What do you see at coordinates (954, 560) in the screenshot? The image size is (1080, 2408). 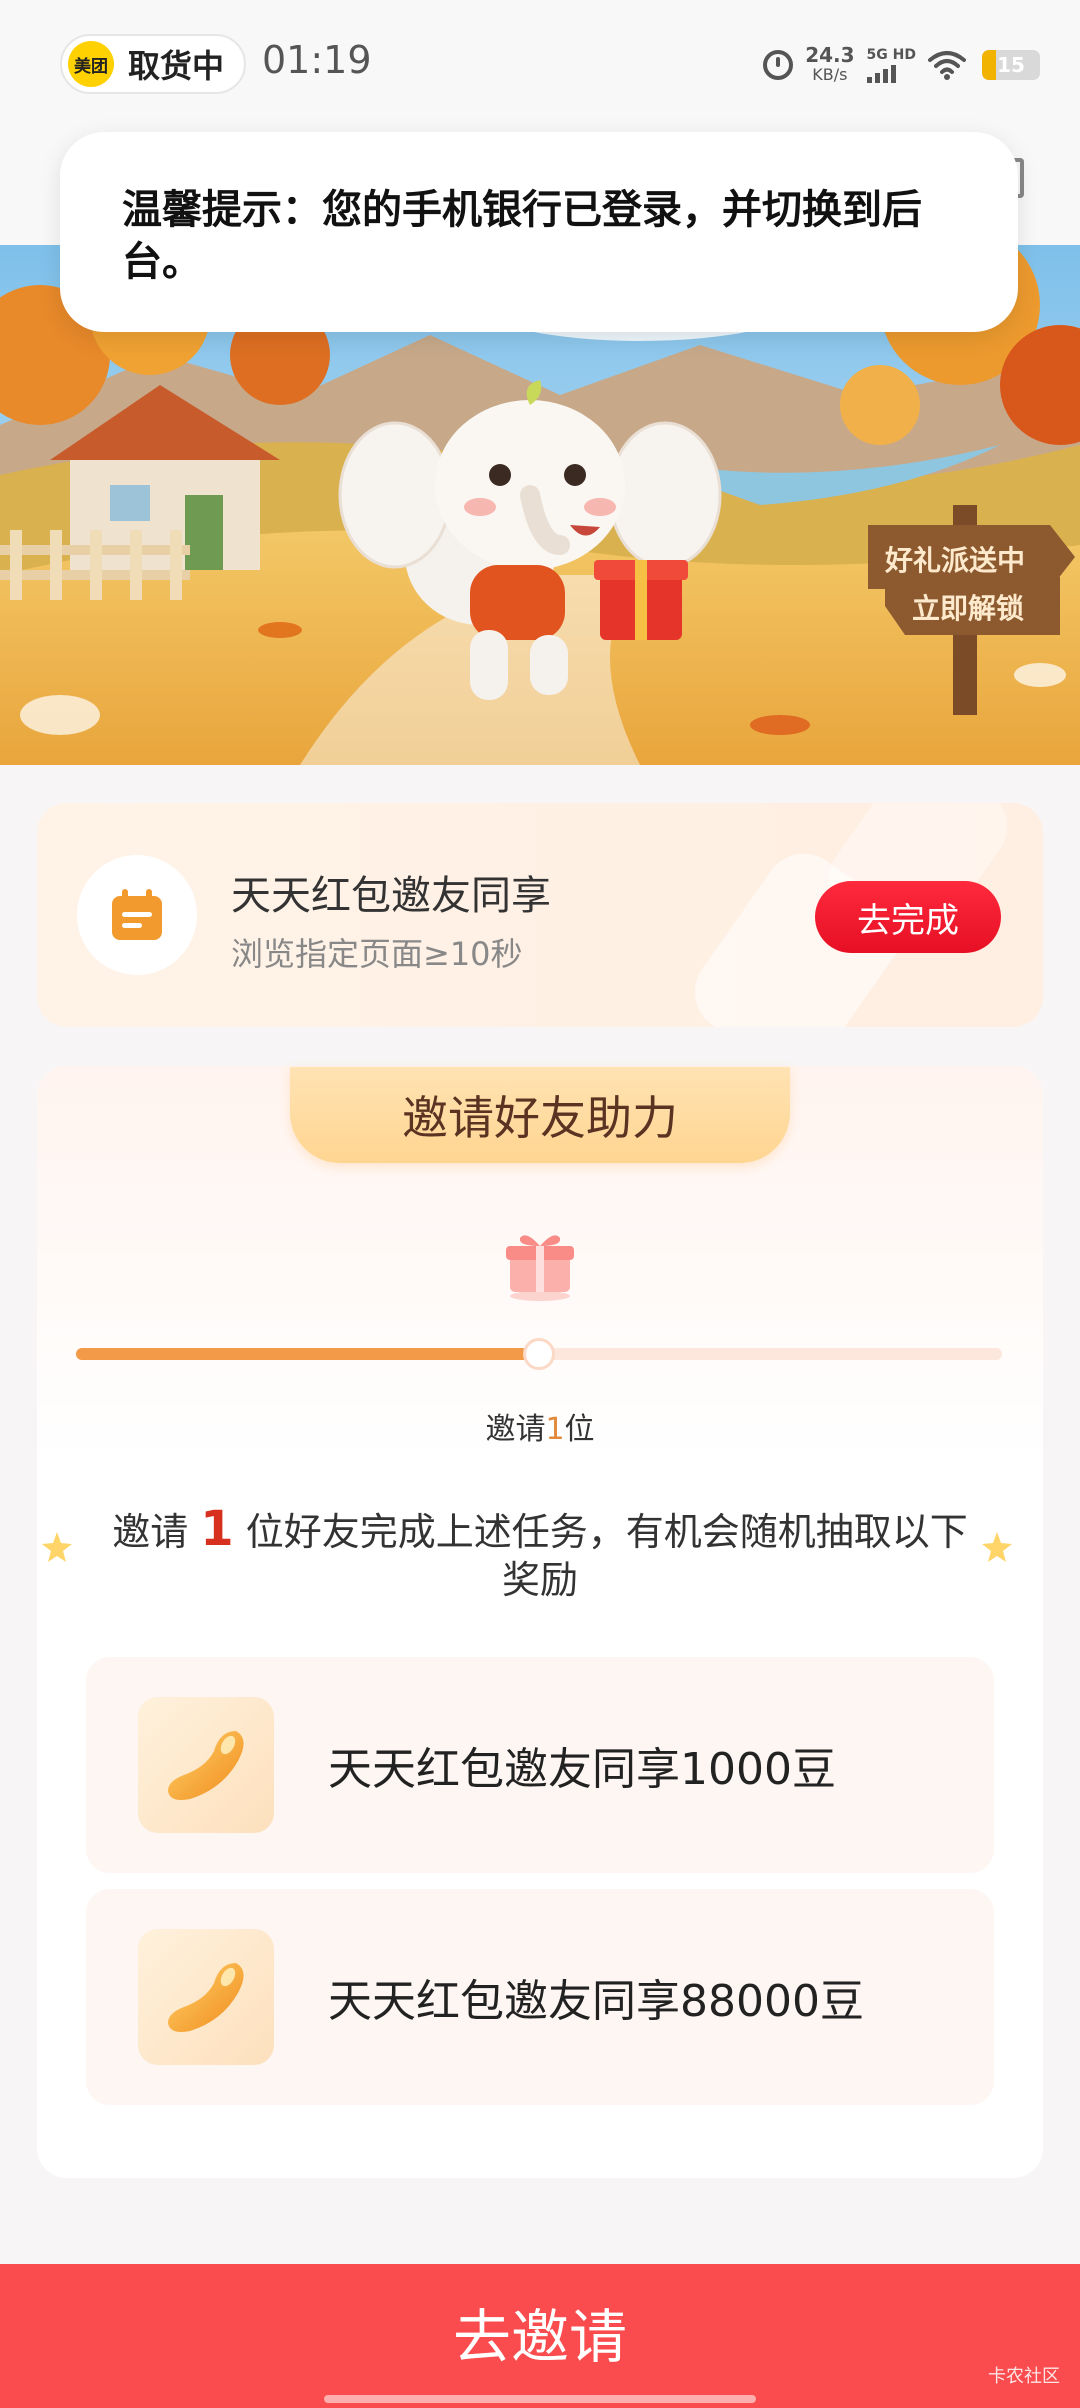 I see `sign-text-1: 好礼派送中` at bounding box center [954, 560].